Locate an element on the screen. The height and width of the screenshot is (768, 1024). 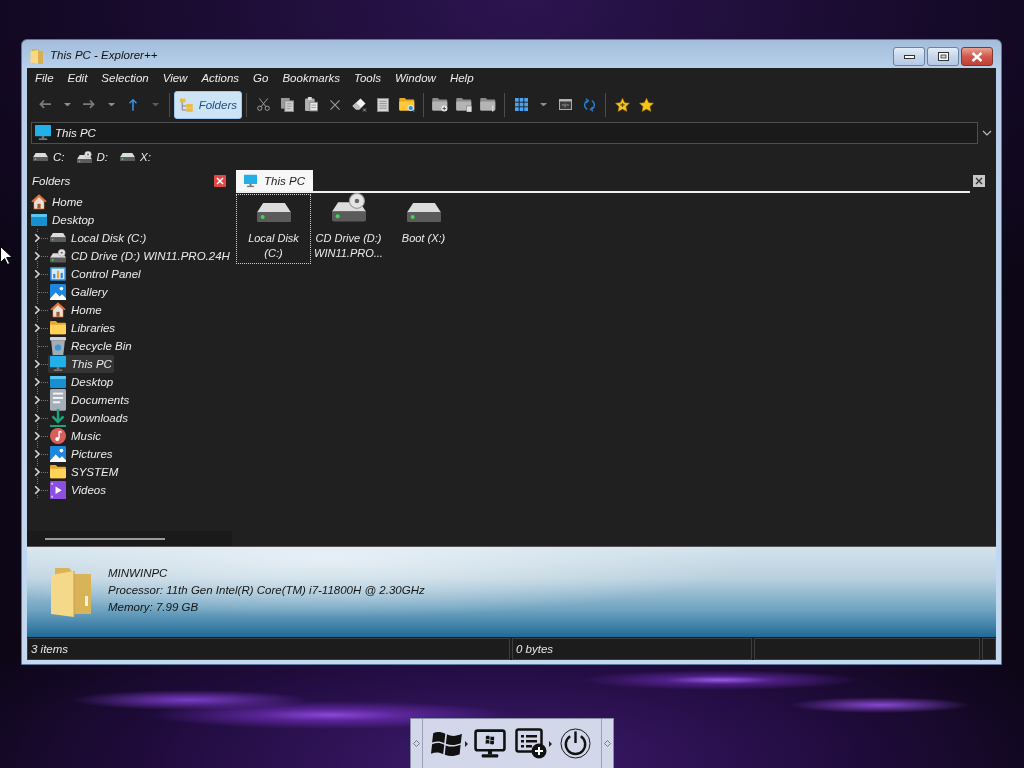
left-arrow-icon is located at coordinates (45, 104).